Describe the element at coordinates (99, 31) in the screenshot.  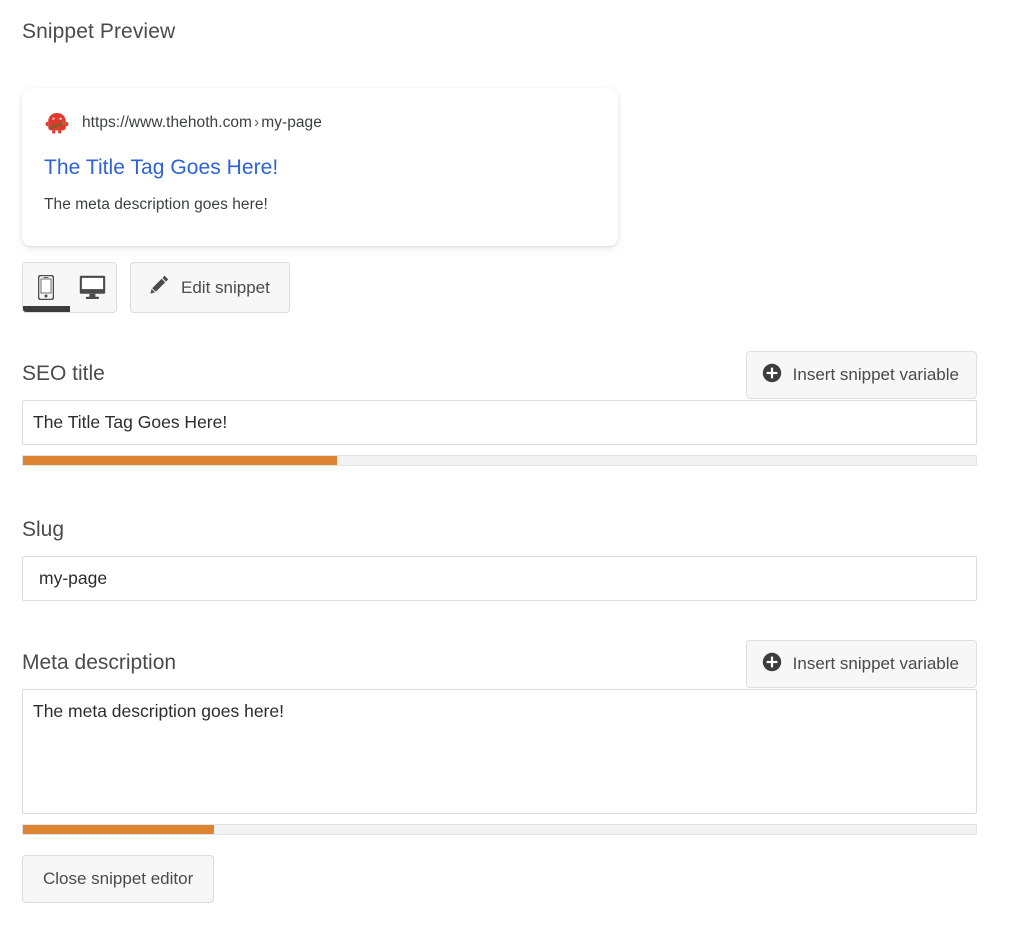
I see `page-title: Snippet Preview` at that location.